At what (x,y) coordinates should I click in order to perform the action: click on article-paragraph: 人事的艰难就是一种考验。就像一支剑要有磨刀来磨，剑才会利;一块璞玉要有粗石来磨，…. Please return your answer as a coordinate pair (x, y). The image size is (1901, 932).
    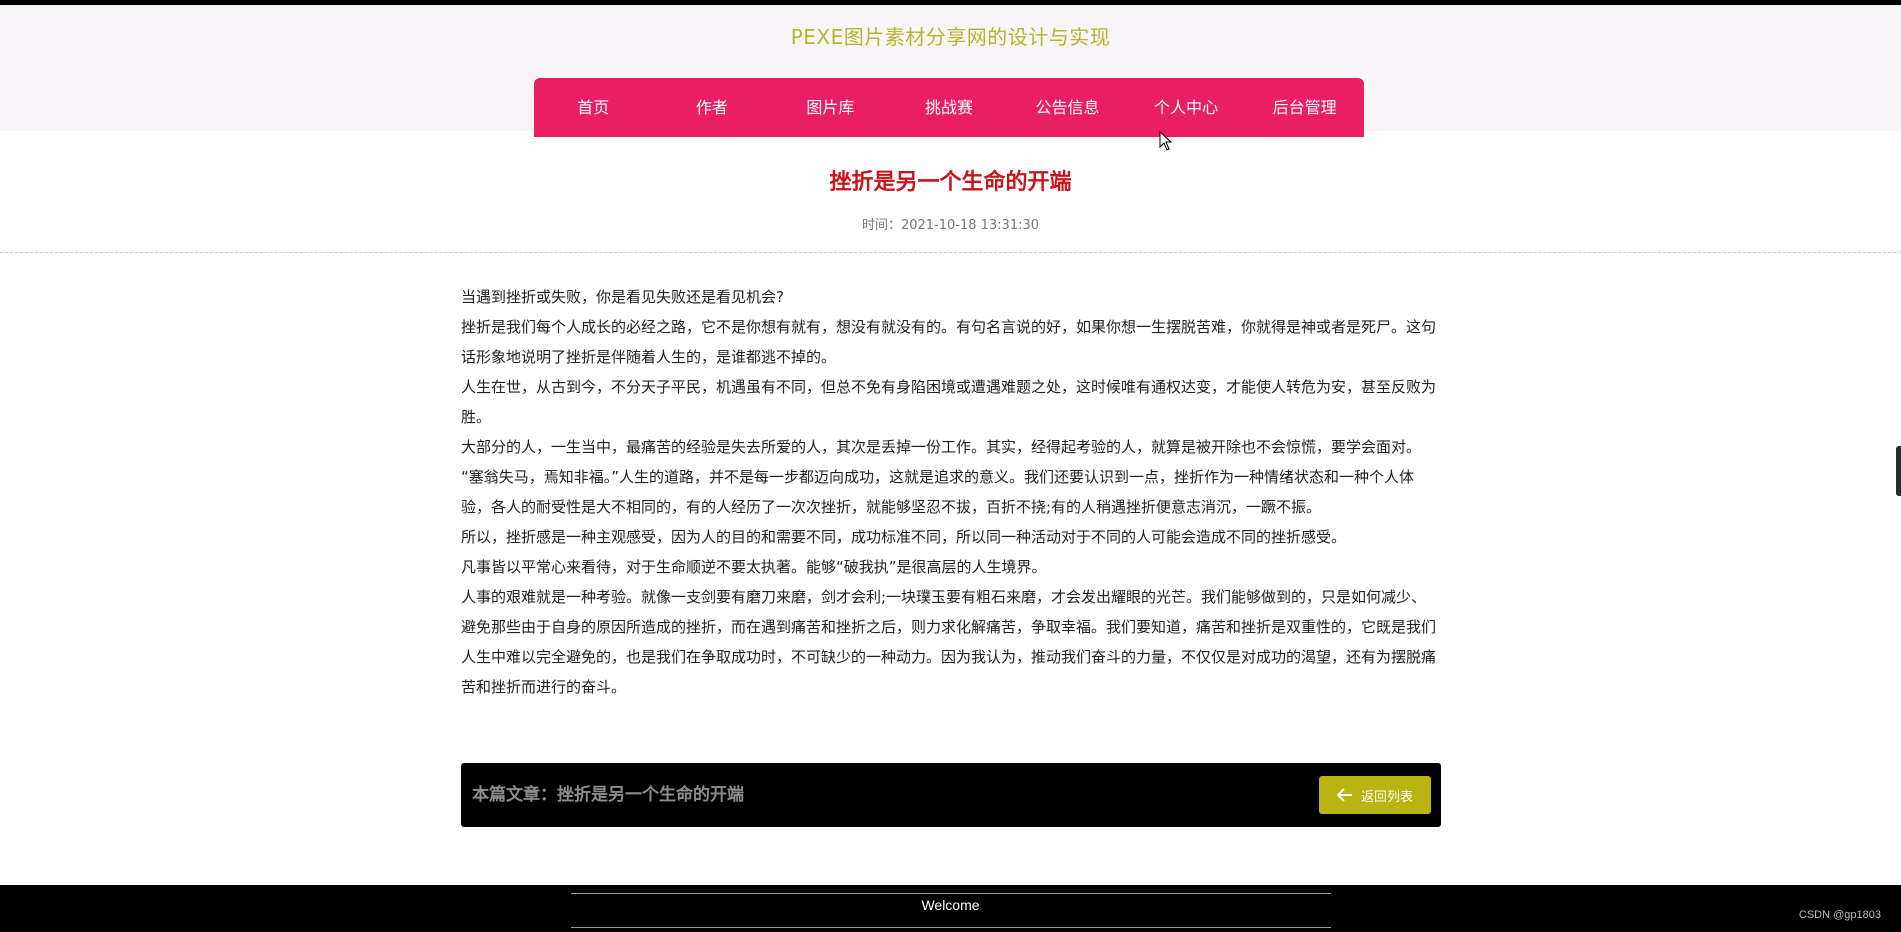
    Looking at the image, I should click on (949, 642).